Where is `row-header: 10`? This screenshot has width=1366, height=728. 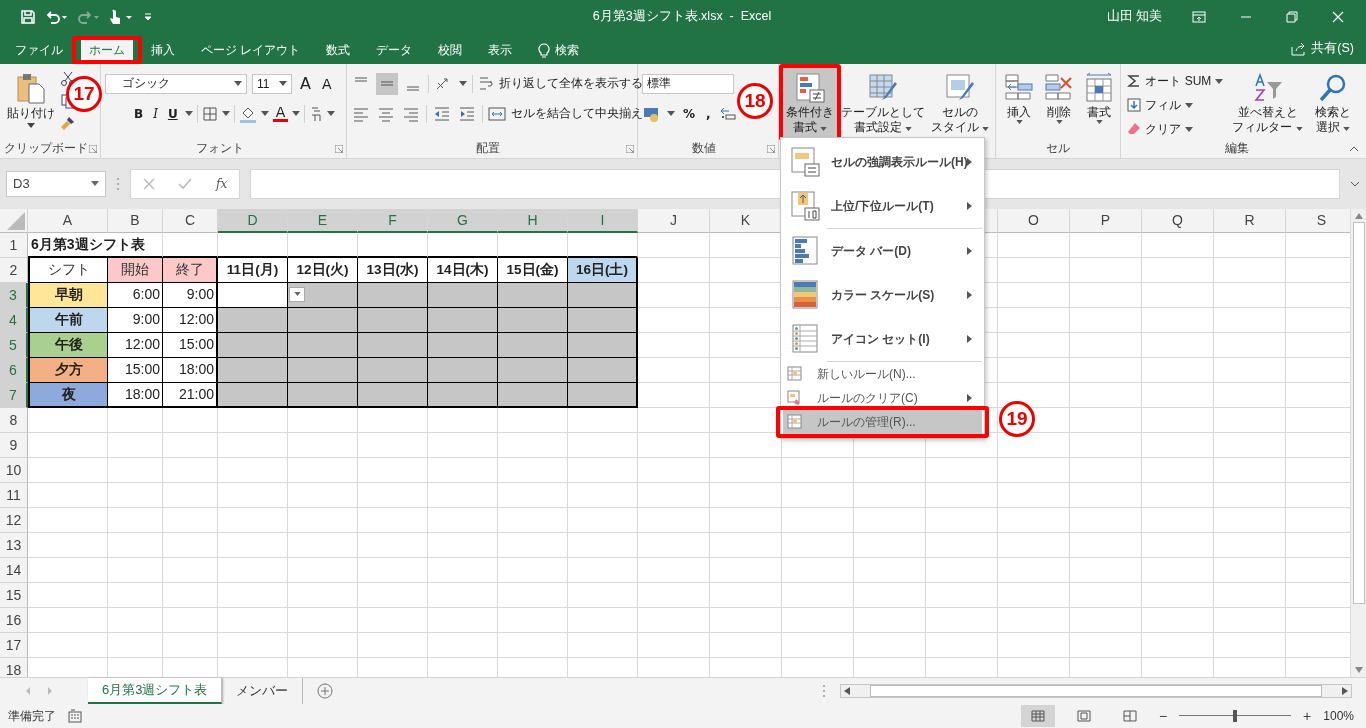 row-header: 10 is located at coordinates (14, 470).